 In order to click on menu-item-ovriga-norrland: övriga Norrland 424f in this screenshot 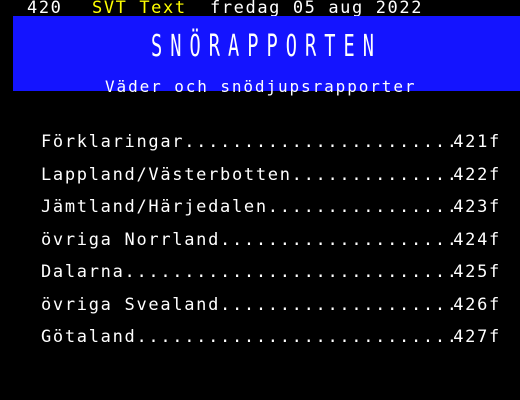, I will do `click(271, 240)`.